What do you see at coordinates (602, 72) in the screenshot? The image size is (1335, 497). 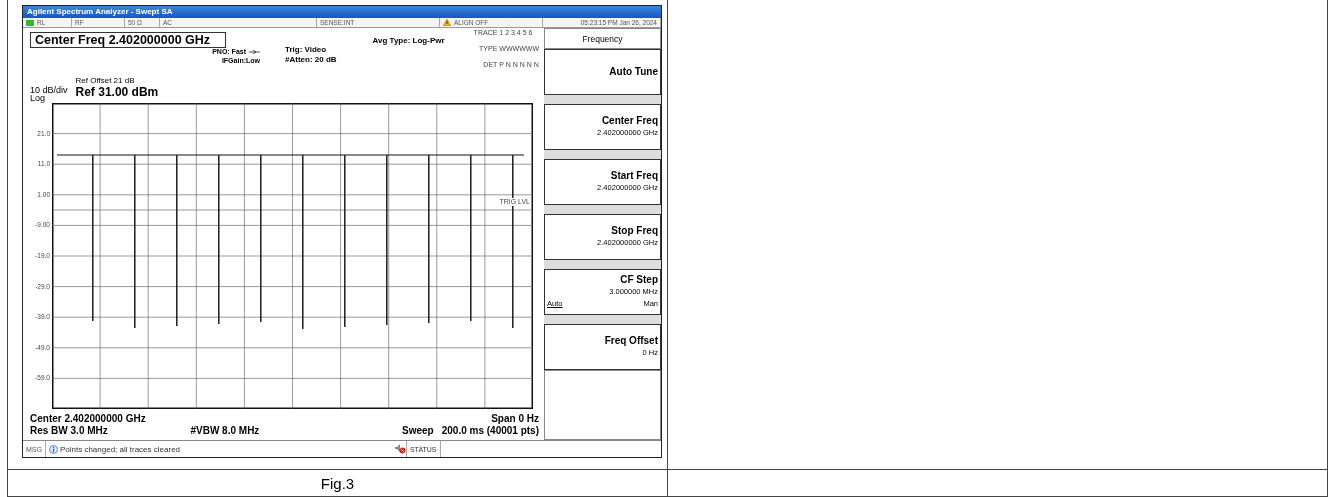 I see `softkey: Auto Tune` at bounding box center [602, 72].